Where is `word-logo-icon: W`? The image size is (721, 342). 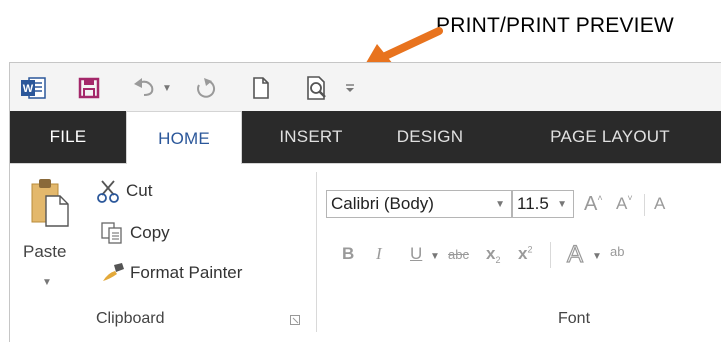 word-logo-icon: W is located at coordinates (33, 88).